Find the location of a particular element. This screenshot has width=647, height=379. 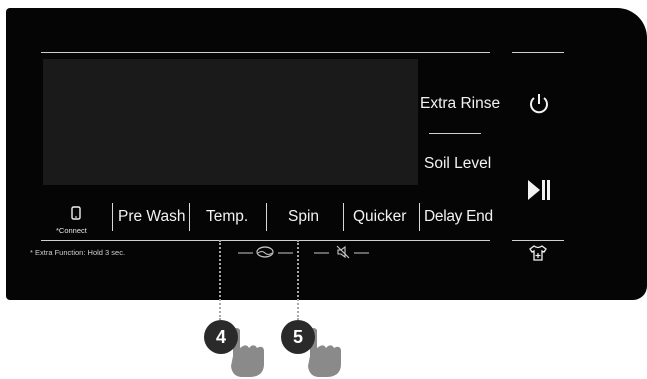

shirt-plus-icon is located at coordinates (538, 253).